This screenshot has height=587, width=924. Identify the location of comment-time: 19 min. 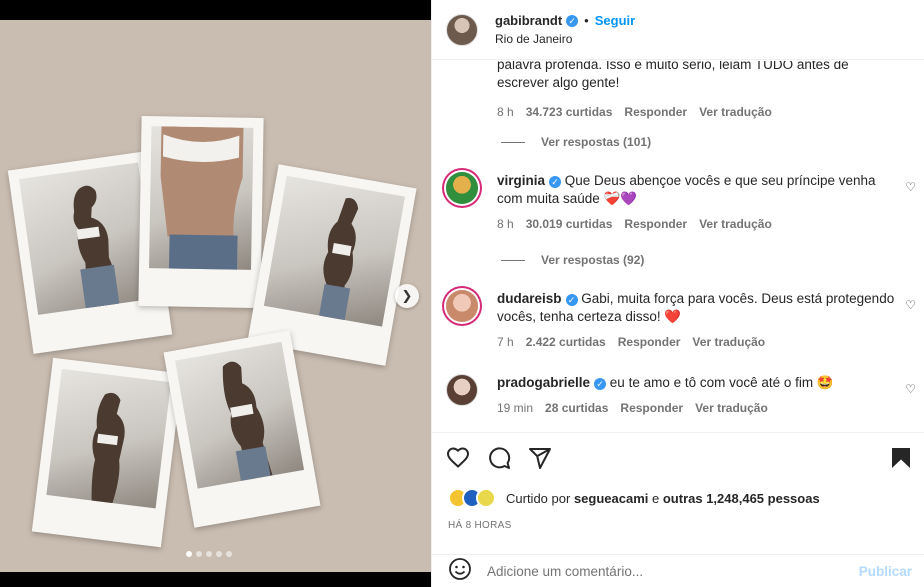
(515, 408).